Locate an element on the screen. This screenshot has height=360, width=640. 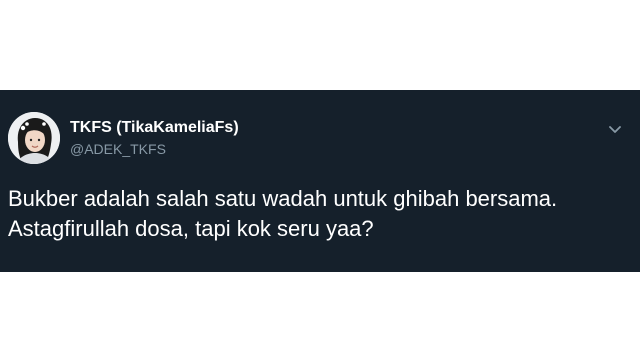
author-handle: @ADEK_TKFS is located at coordinates (154, 149).